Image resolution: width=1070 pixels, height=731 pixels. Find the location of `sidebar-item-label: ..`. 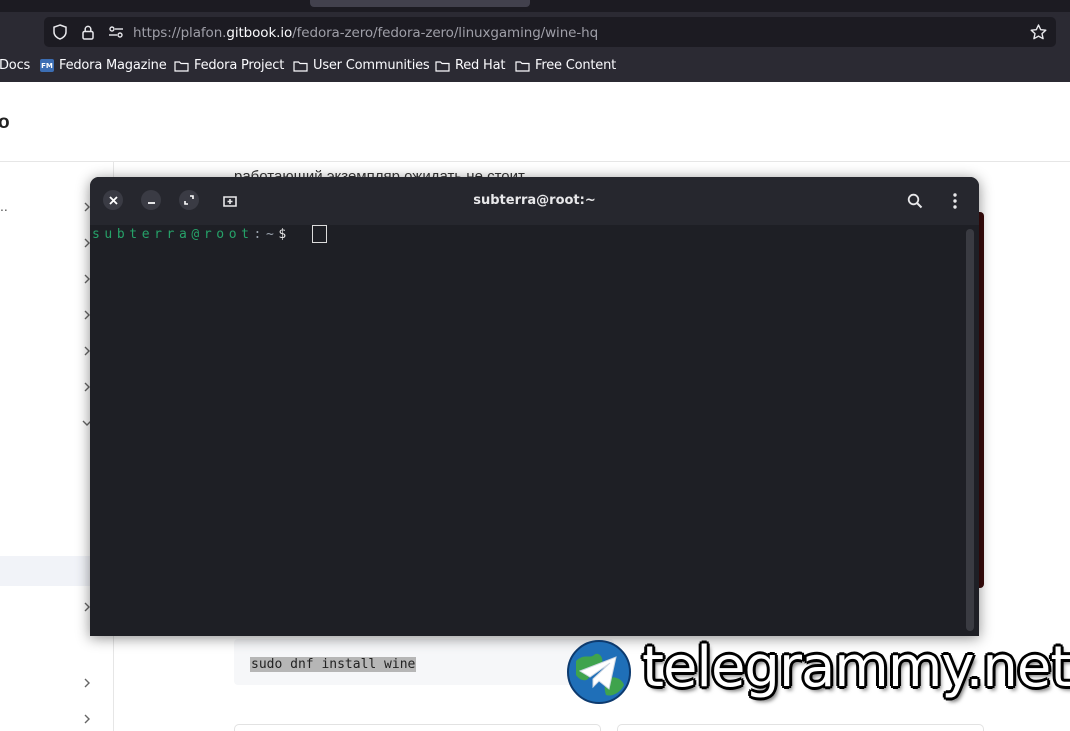

sidebar-item-label: .. is located at coordinates (4, 206).